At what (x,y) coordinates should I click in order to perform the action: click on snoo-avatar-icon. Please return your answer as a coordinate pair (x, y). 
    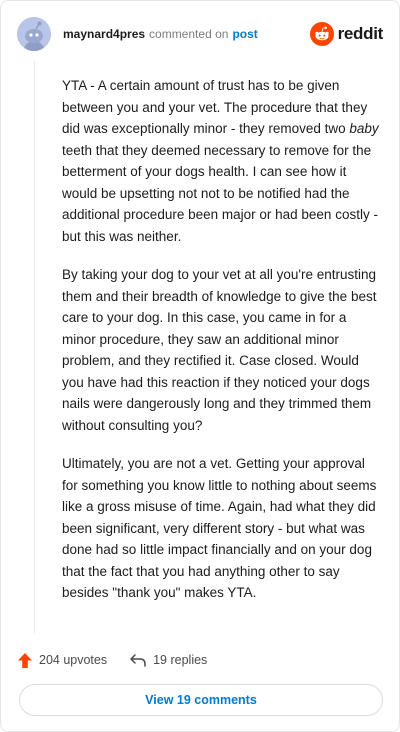
    Looking at the image, I should click on (34, 34).